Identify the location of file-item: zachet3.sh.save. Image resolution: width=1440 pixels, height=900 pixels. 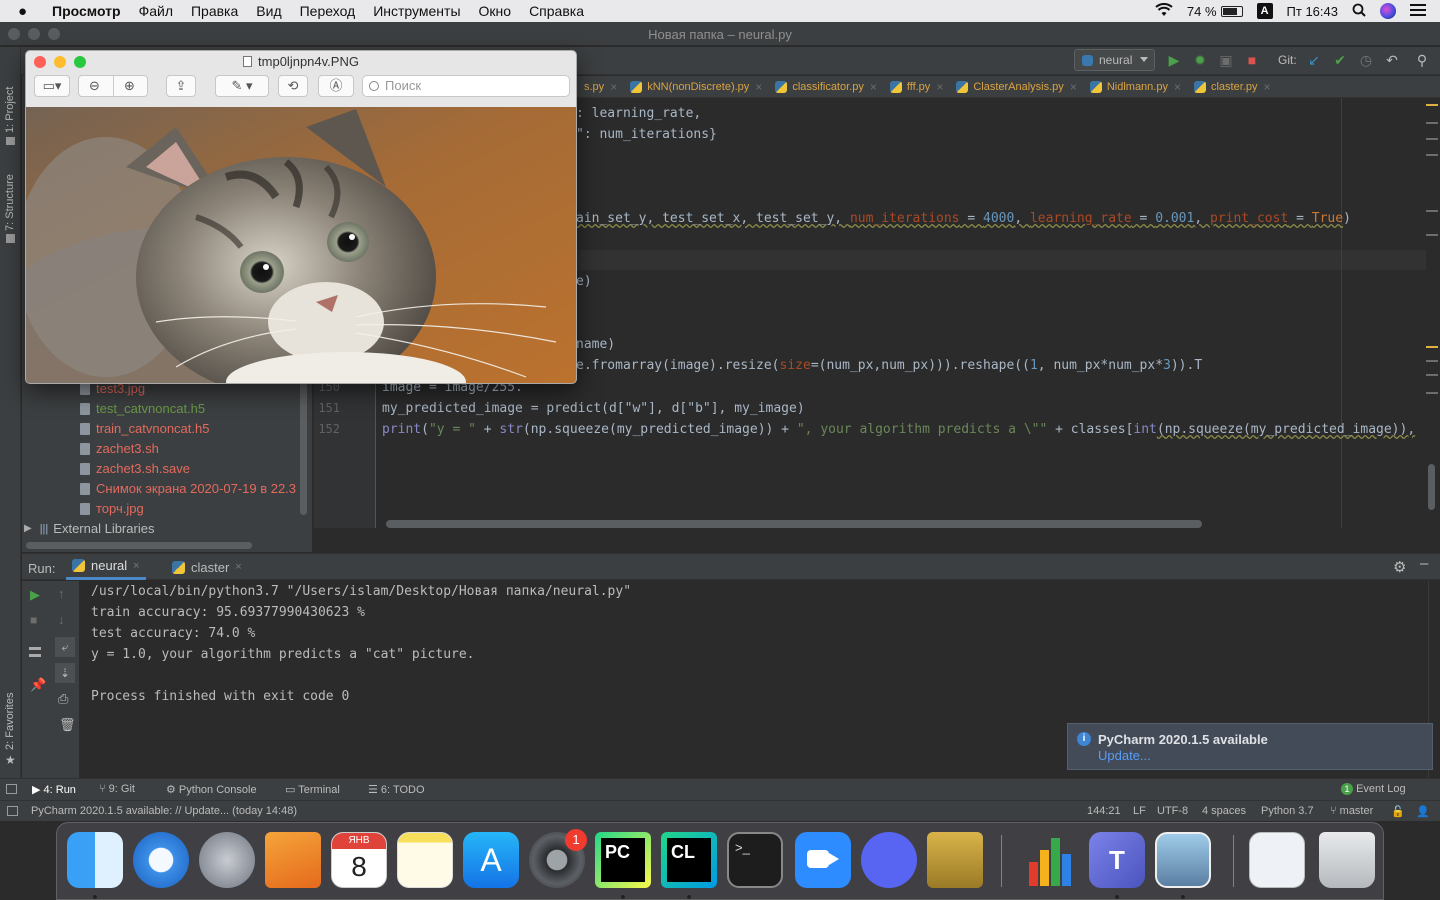
(135, 468).